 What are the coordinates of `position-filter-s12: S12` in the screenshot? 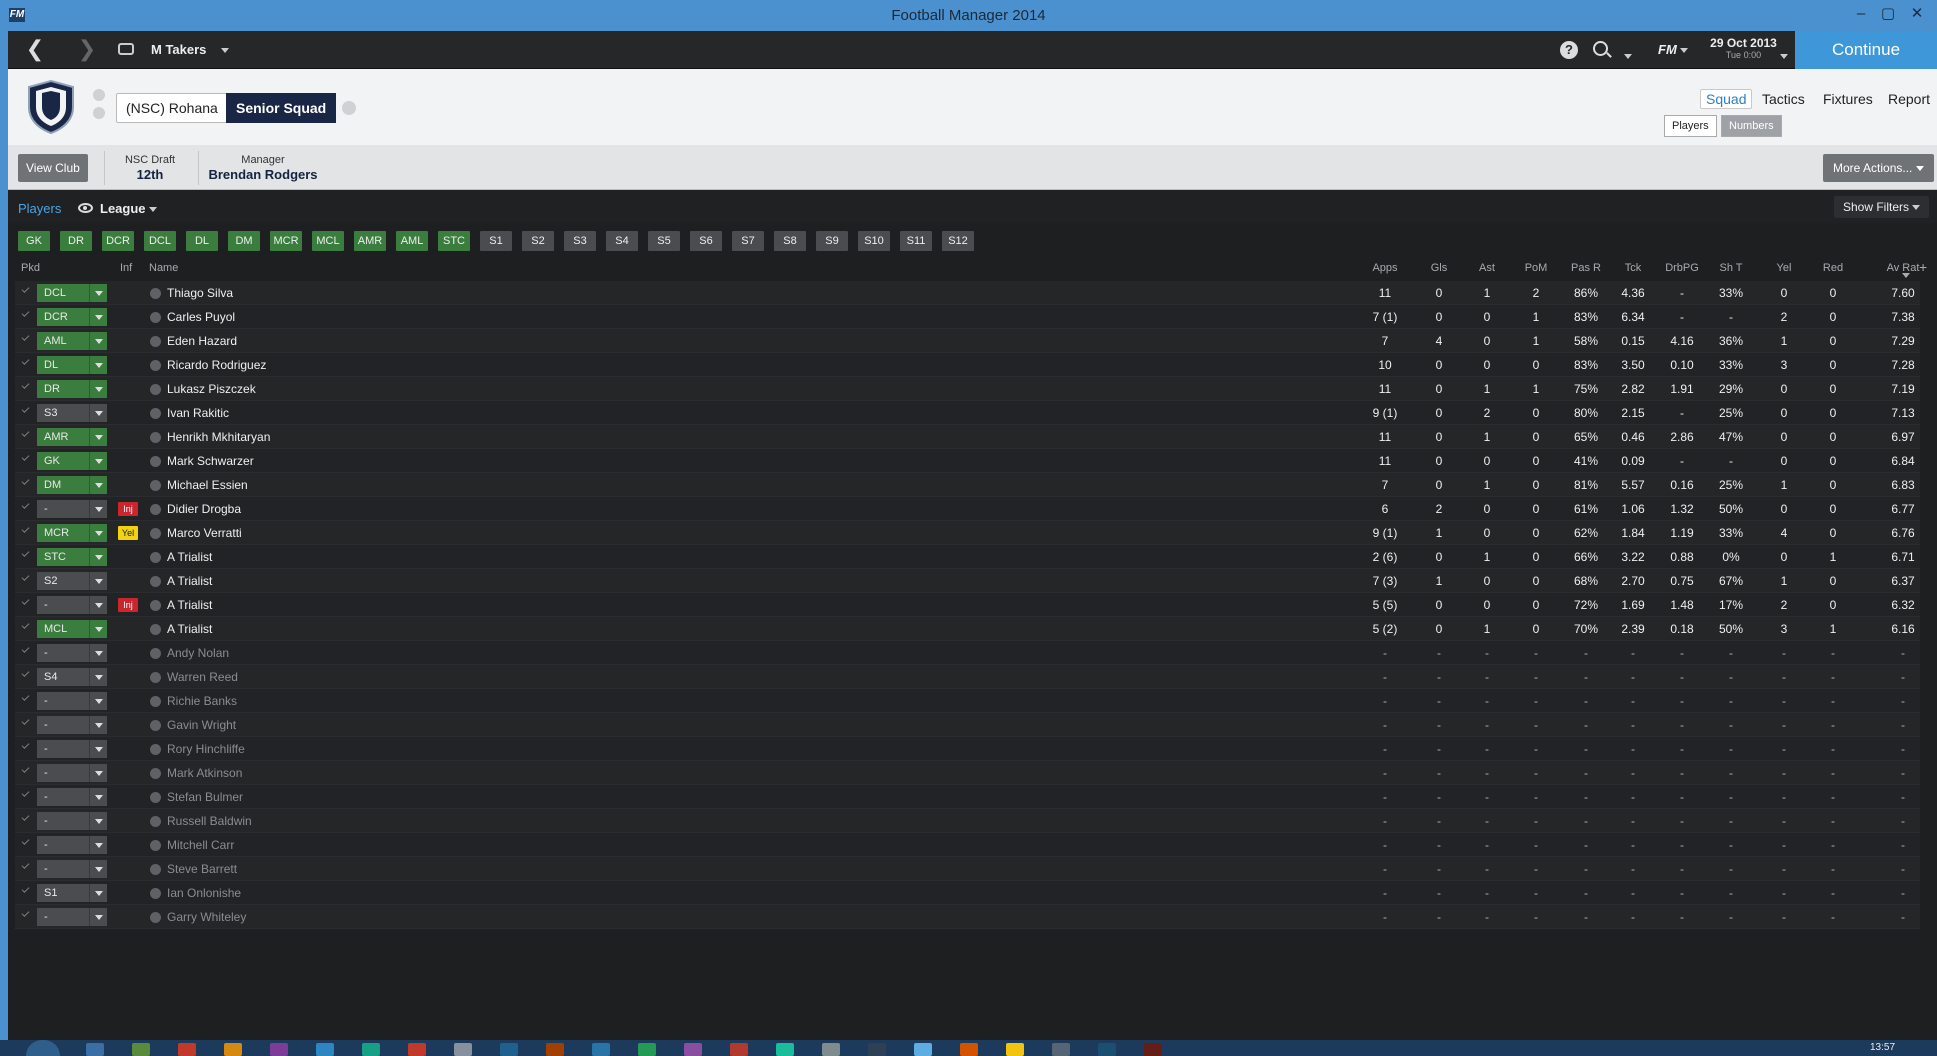 It's located at (958, 241).